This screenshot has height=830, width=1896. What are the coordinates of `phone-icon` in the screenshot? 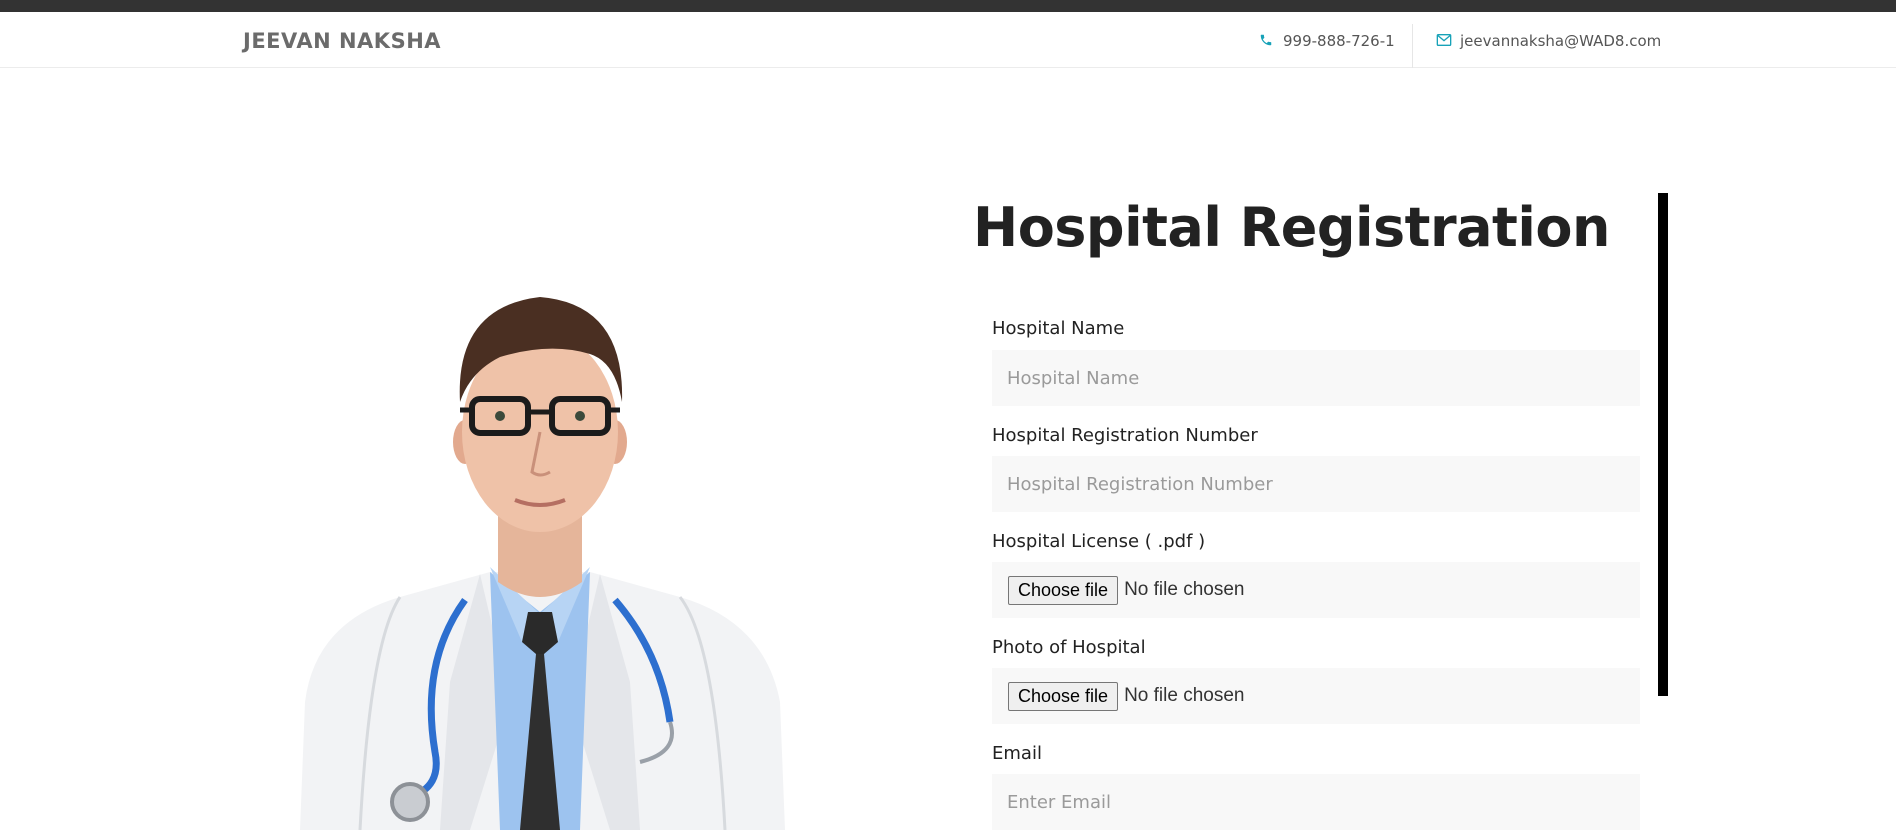 It's located at (1267, 41).